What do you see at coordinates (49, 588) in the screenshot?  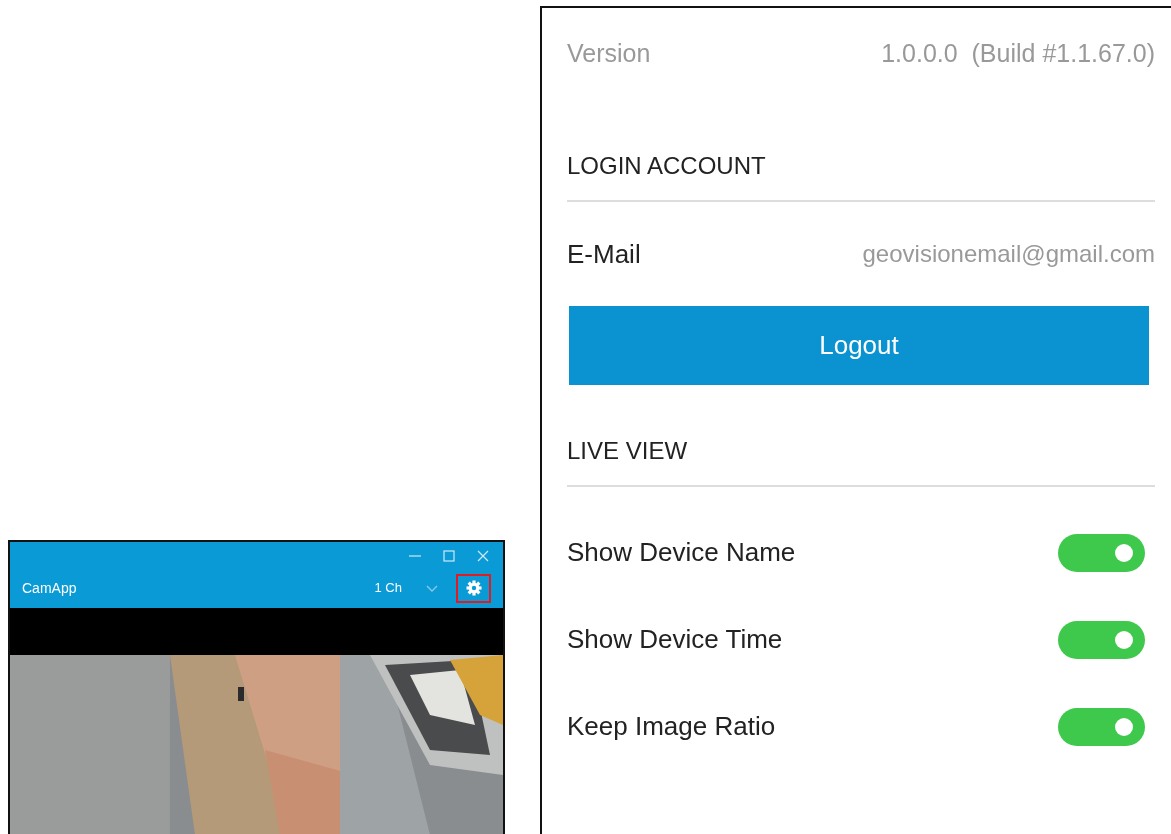 I see `app-title: CamApp` at bounding box center [49, 588].